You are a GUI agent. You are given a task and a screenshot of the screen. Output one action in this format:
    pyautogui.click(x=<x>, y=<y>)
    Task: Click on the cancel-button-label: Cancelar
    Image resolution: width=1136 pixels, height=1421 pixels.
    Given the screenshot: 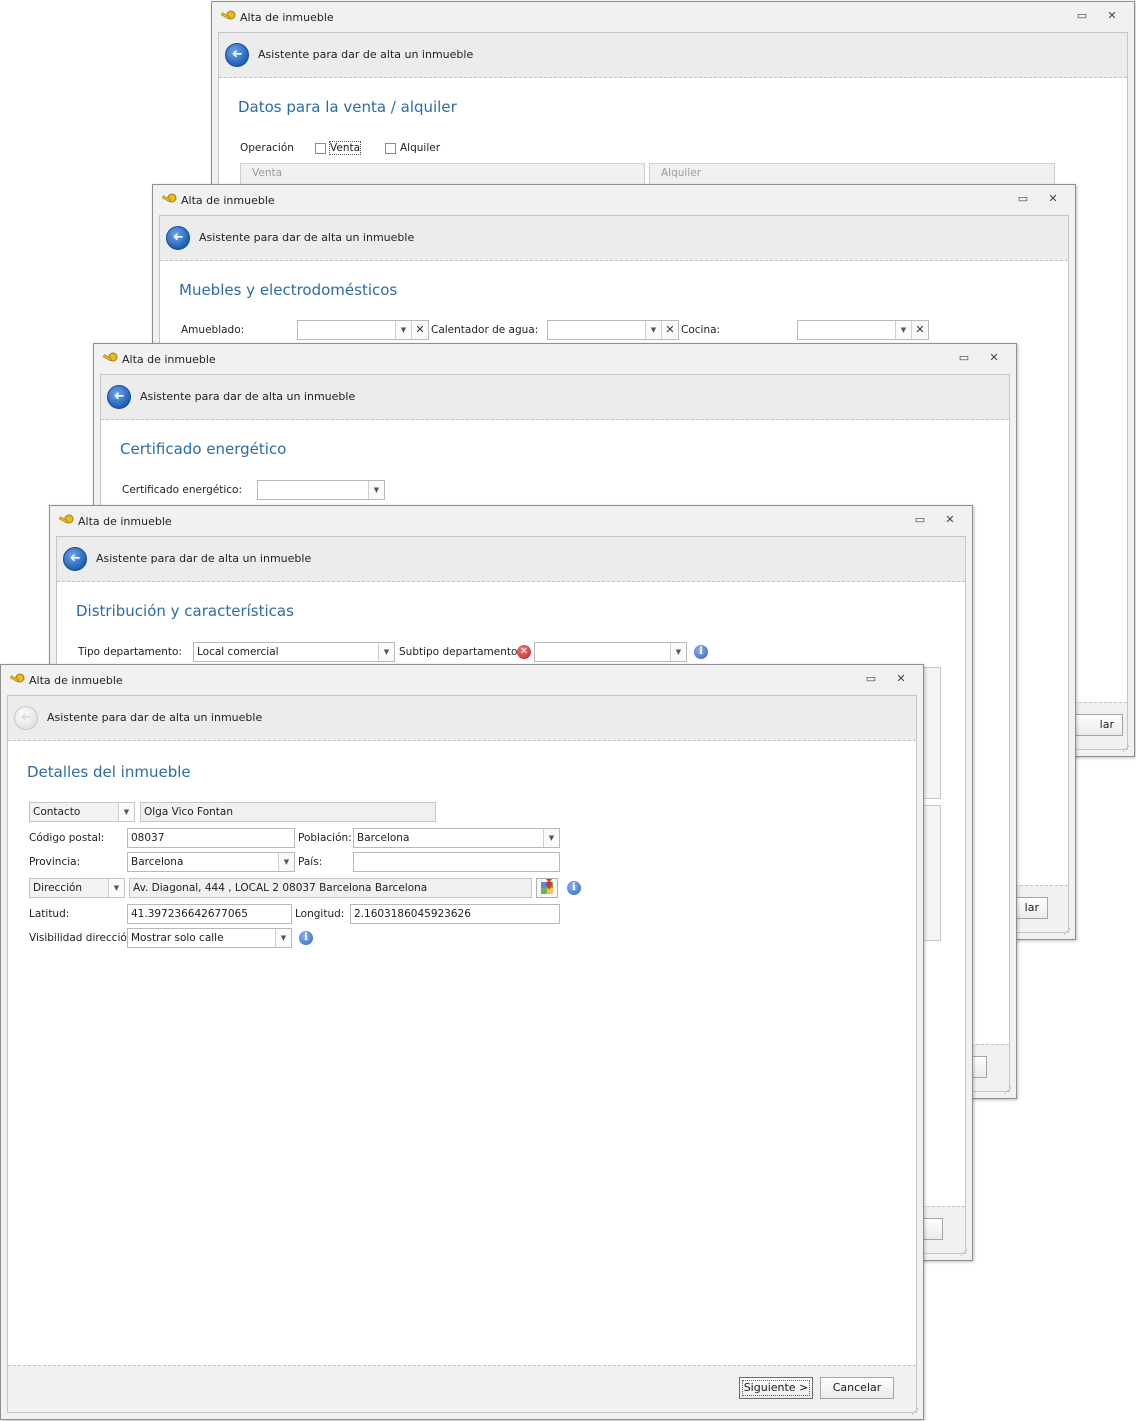 What is the action you would take?
    pyautogui.click(x=857, y=1387)
    